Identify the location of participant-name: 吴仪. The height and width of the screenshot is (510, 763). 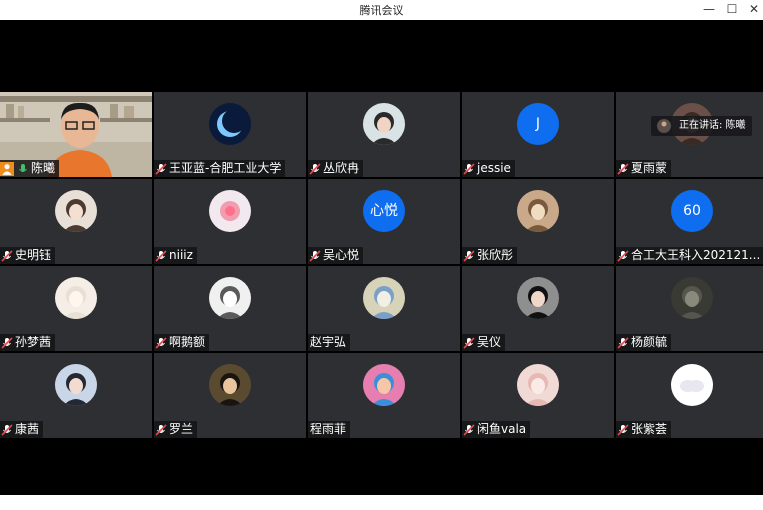
(489, 342).